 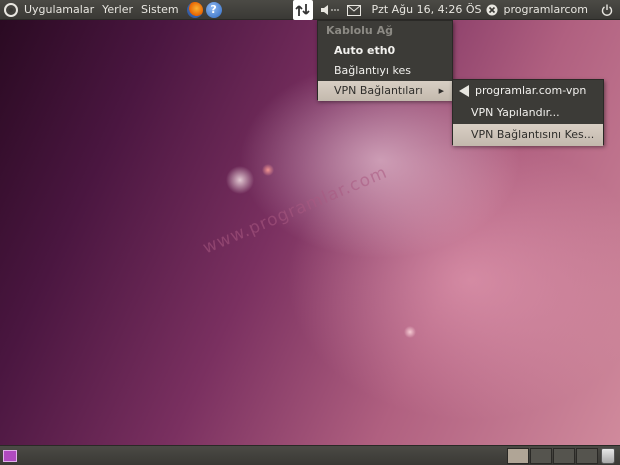 What do you see at coordinates (117, 10) in the screenshot?
I see `places-menu: Yerler` at bounding box center [117, 10].